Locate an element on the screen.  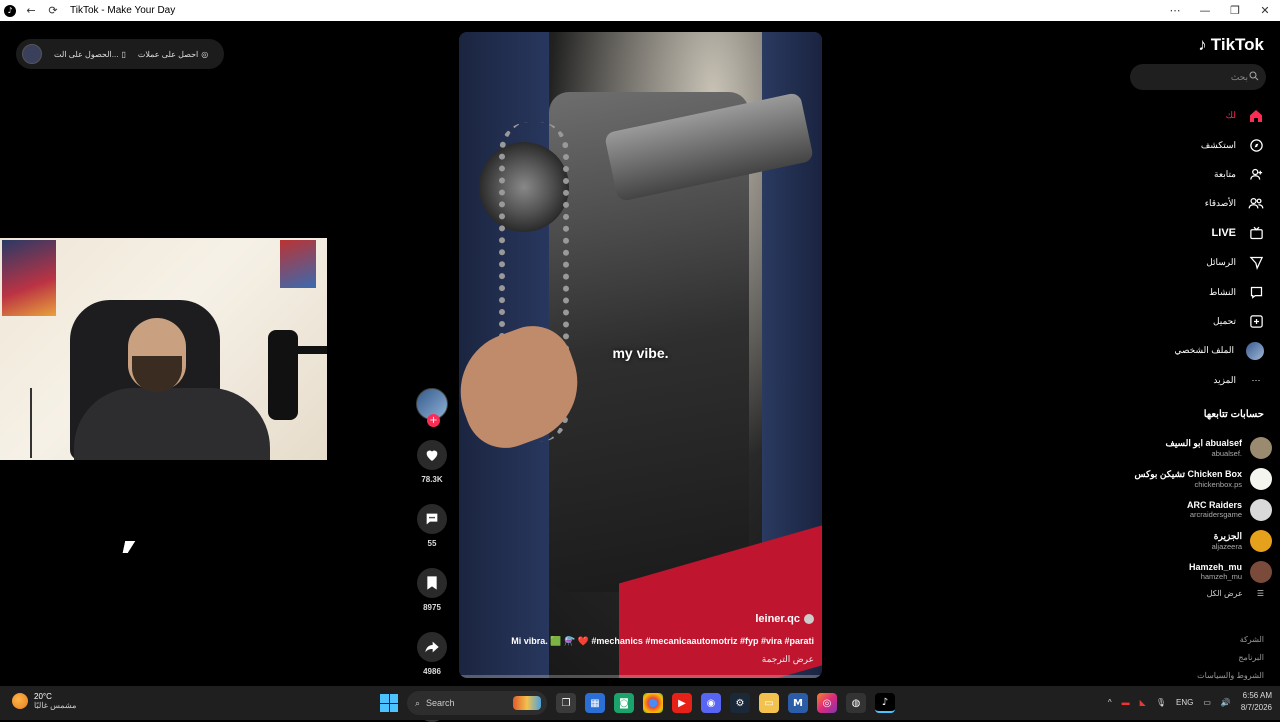
weather-widget: 20°C مشمس غالبًا is located at coordinates (44, 701).